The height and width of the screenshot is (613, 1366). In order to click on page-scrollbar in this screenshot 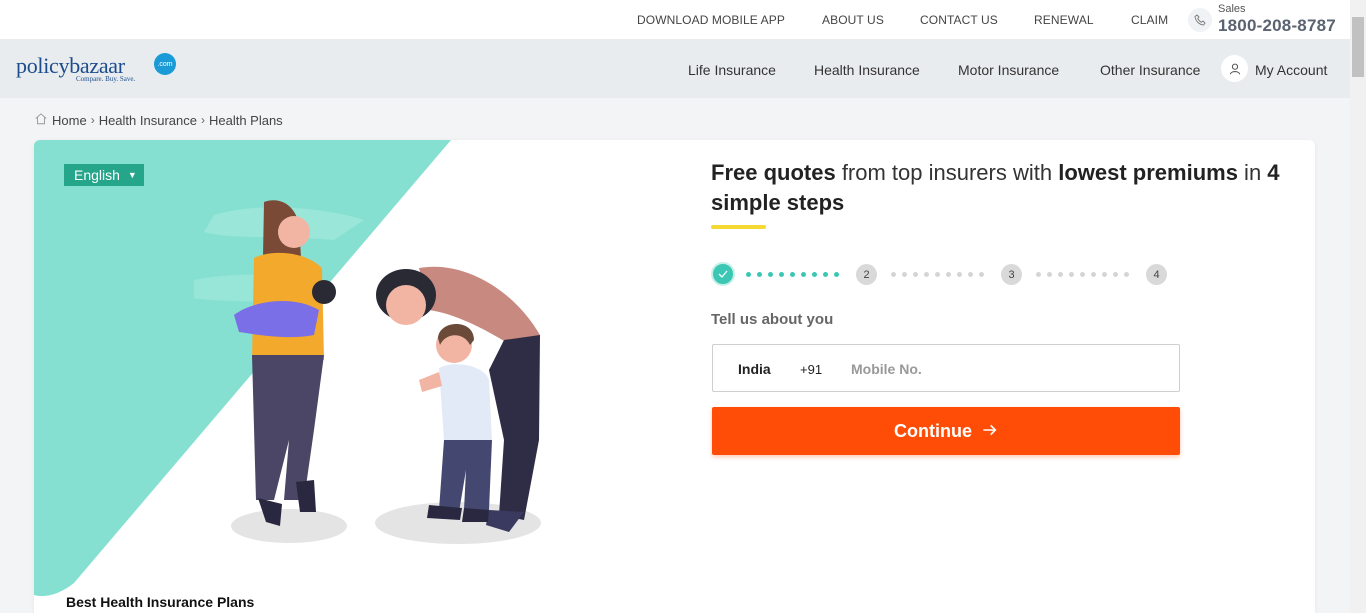, I will do `click(1358, 306)`.